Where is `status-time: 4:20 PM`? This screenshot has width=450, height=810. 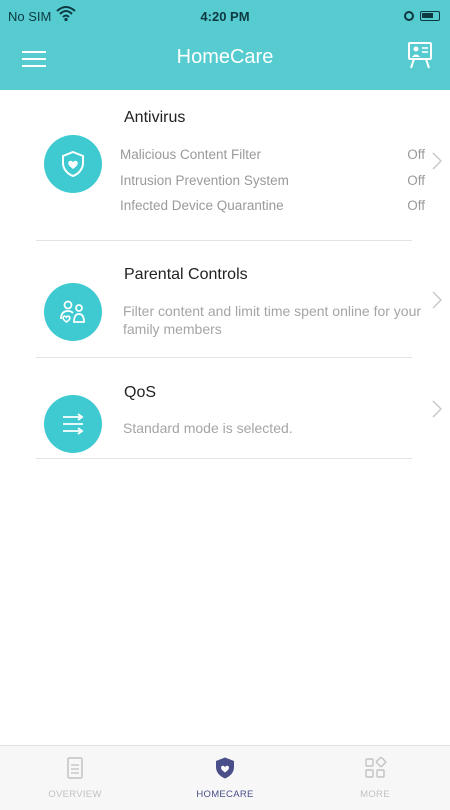 status-time: 4:20 PM is located at coordinates (225, 16).